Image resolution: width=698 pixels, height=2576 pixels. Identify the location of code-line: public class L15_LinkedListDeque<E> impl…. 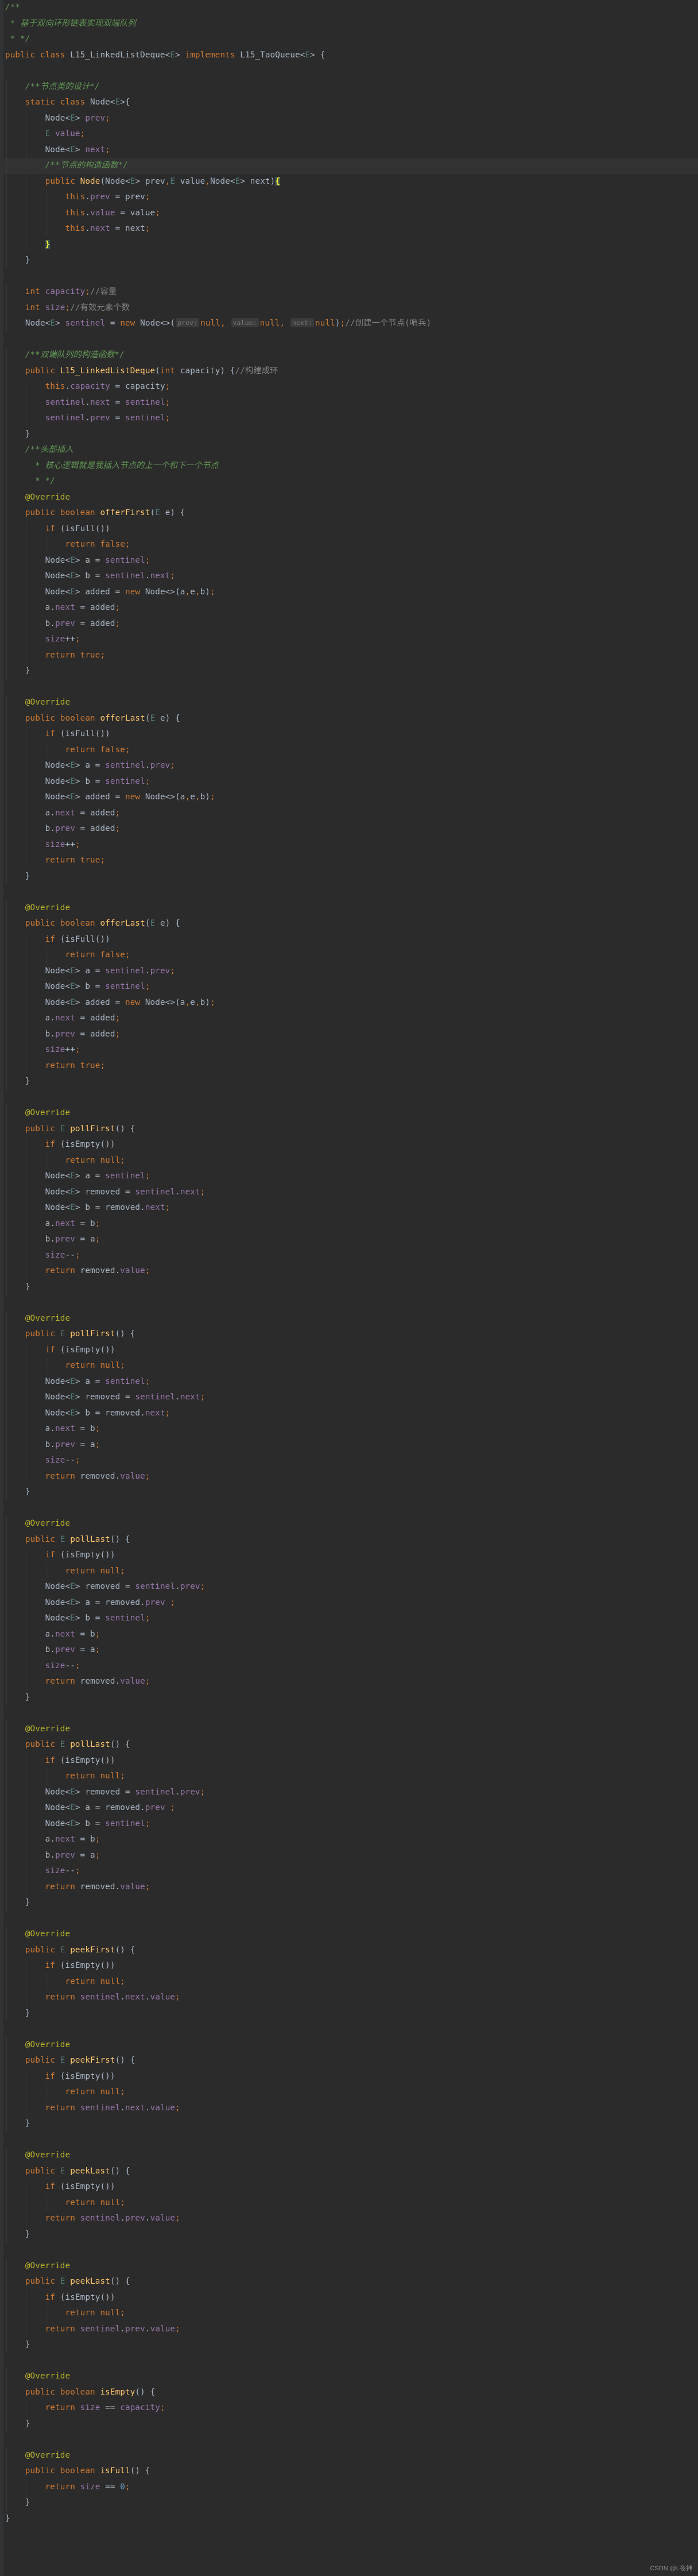
(349, 56).